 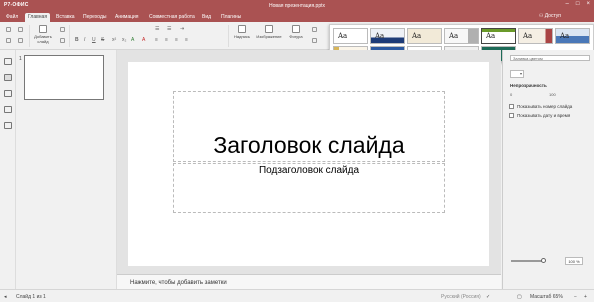 I want to click on italic-icon: I, so click(x=84, y=40).